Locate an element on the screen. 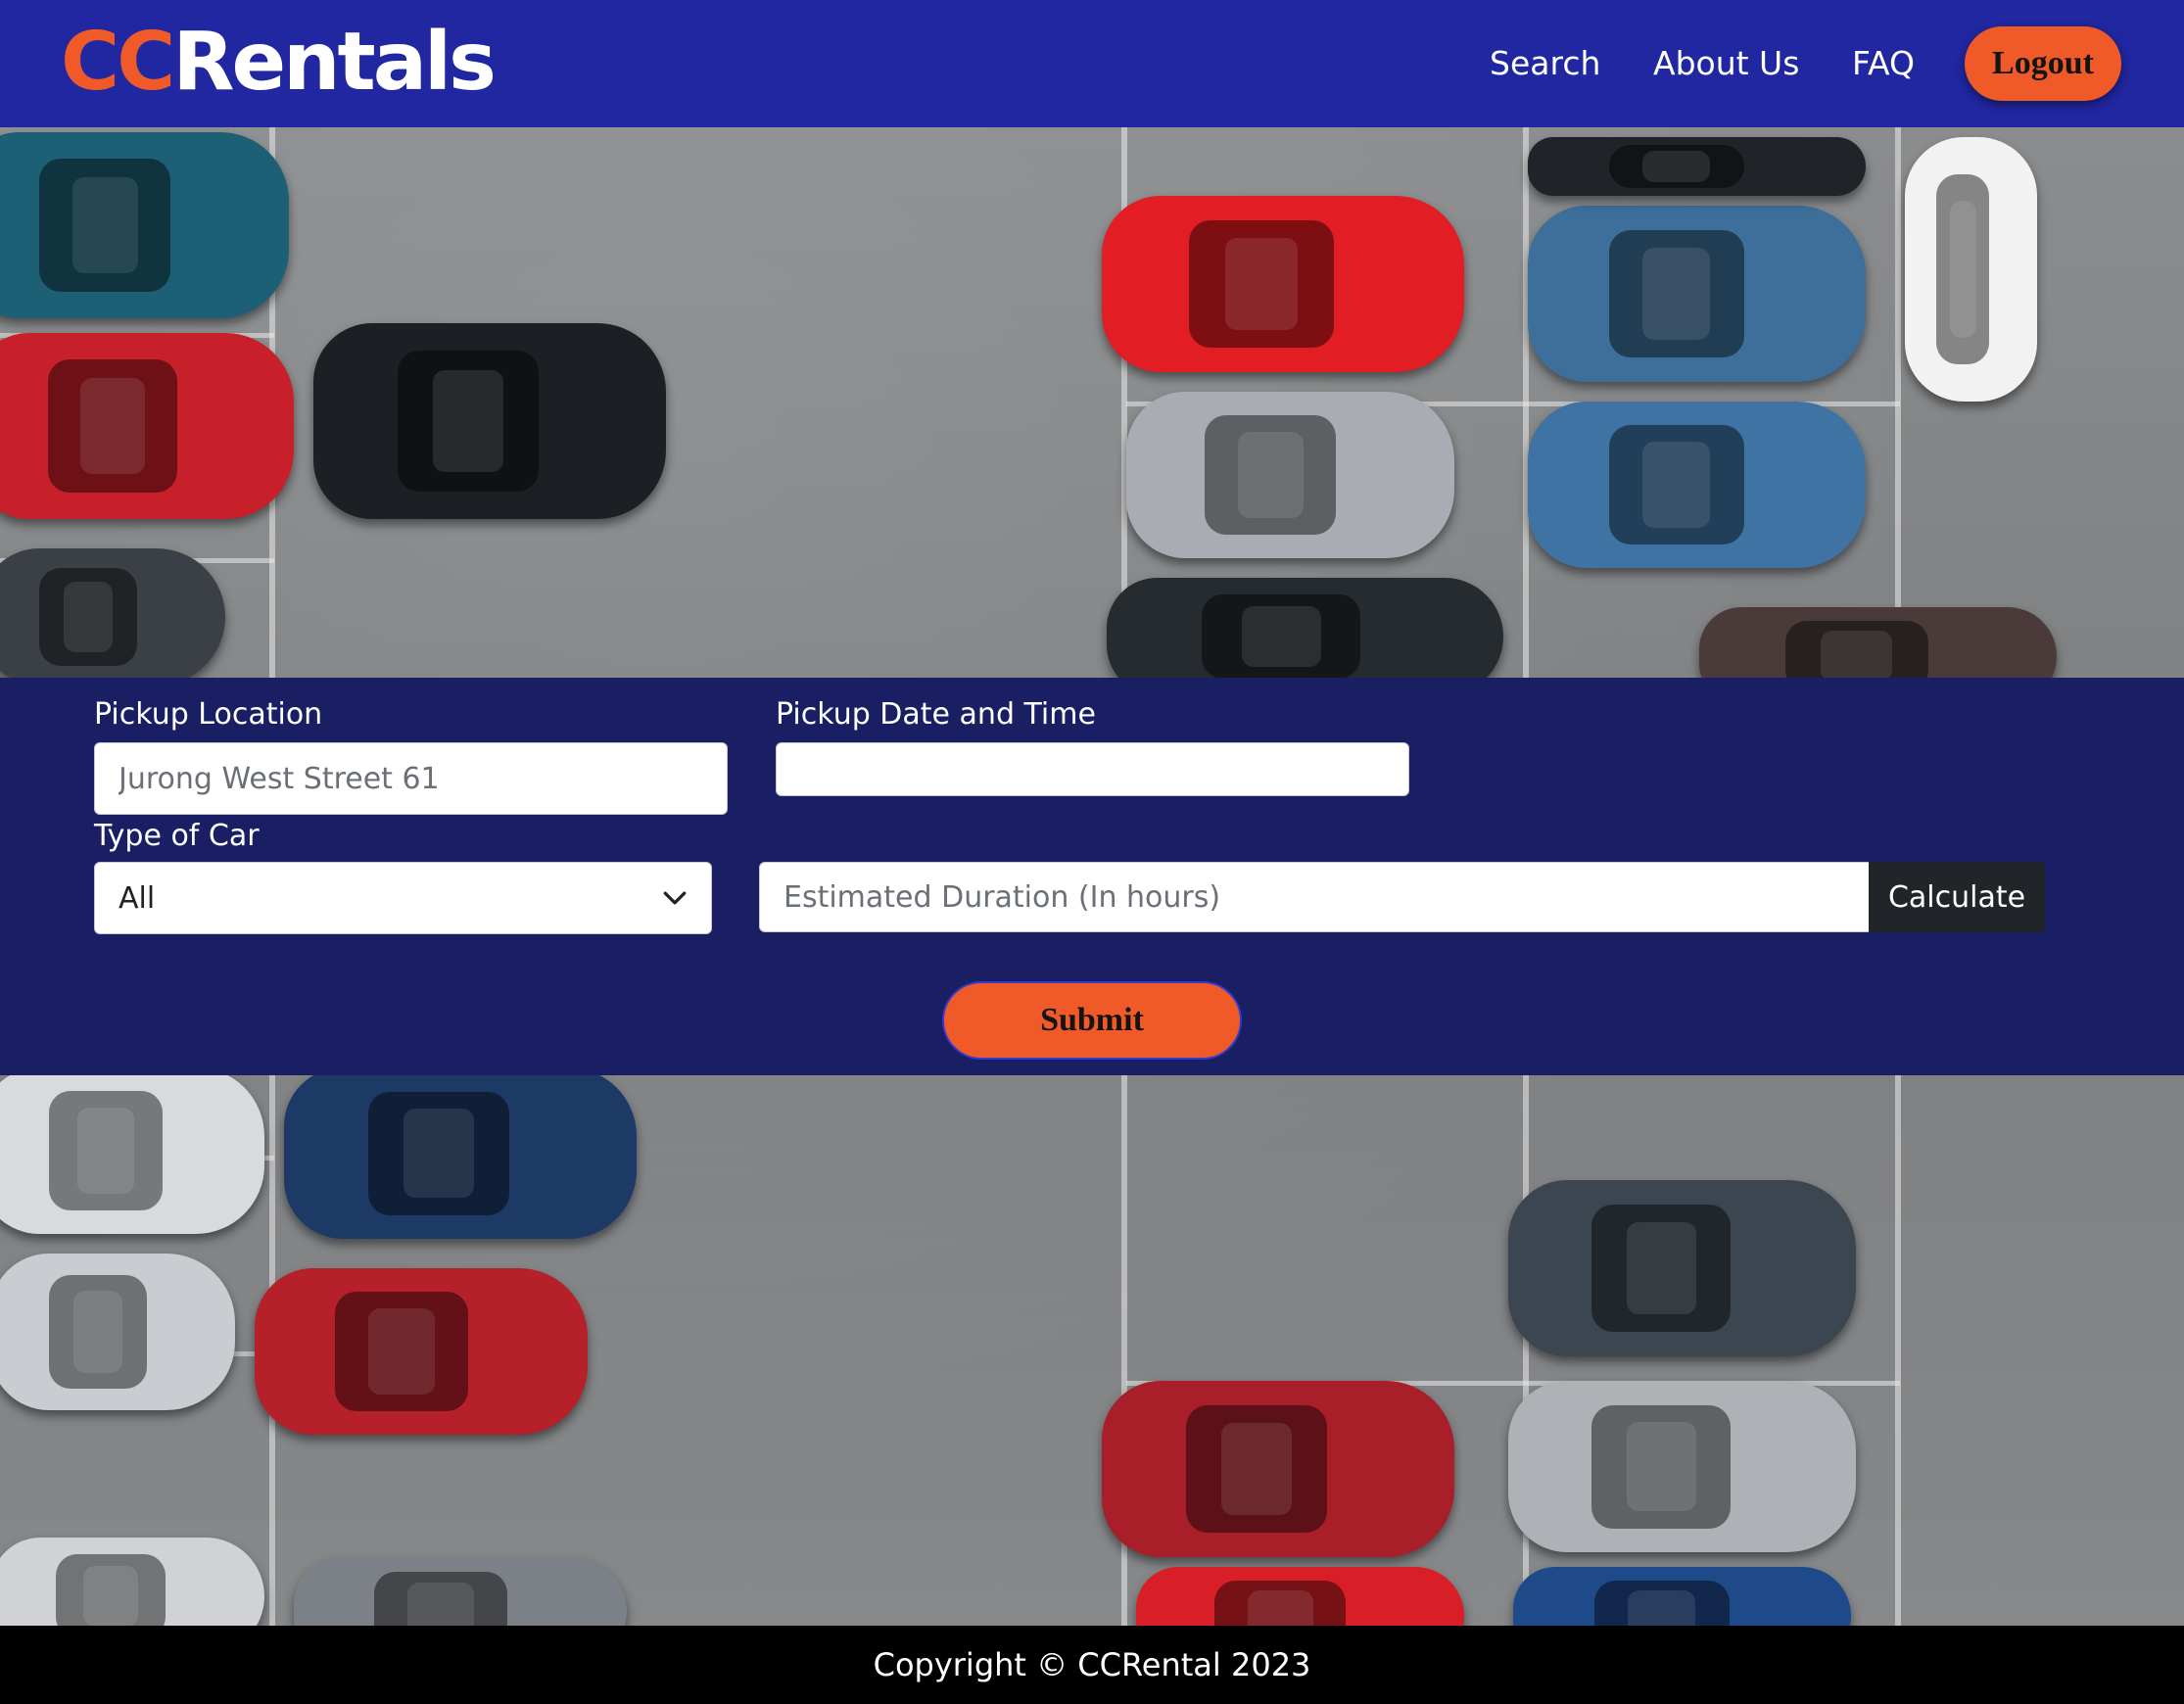  pickup-datetime-input is located at coordinates (1092, 769).